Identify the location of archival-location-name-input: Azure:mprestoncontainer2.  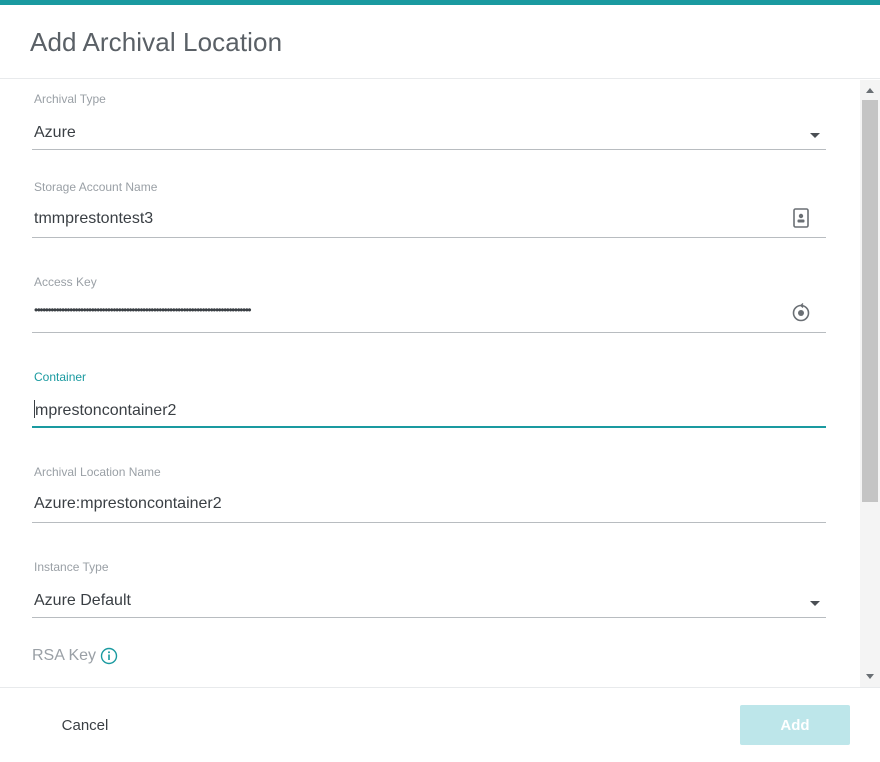
(128, 504).